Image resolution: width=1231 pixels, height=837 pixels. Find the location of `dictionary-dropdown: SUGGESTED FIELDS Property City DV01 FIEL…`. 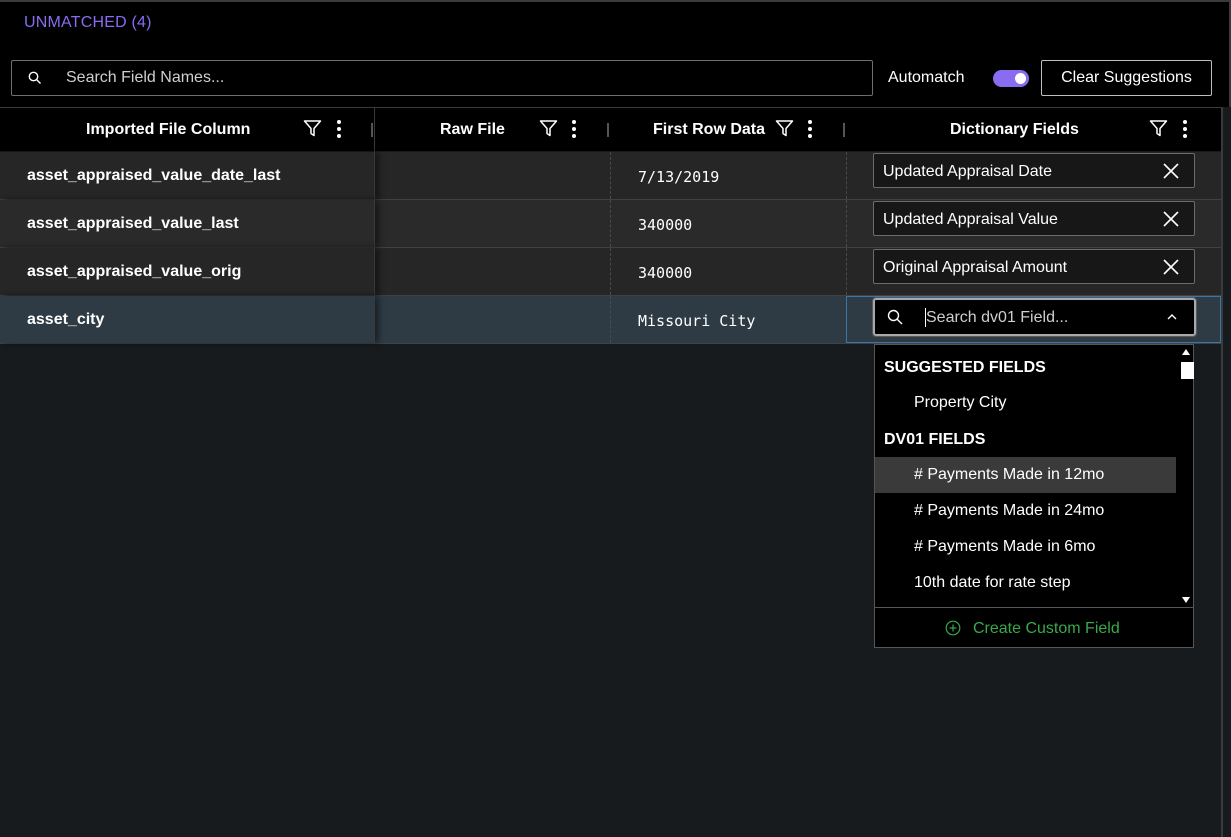

dictionary-dropdown: SUGGESTED FIELDS Property City DV01 FIEL… is located at coordinates (1034, 496).